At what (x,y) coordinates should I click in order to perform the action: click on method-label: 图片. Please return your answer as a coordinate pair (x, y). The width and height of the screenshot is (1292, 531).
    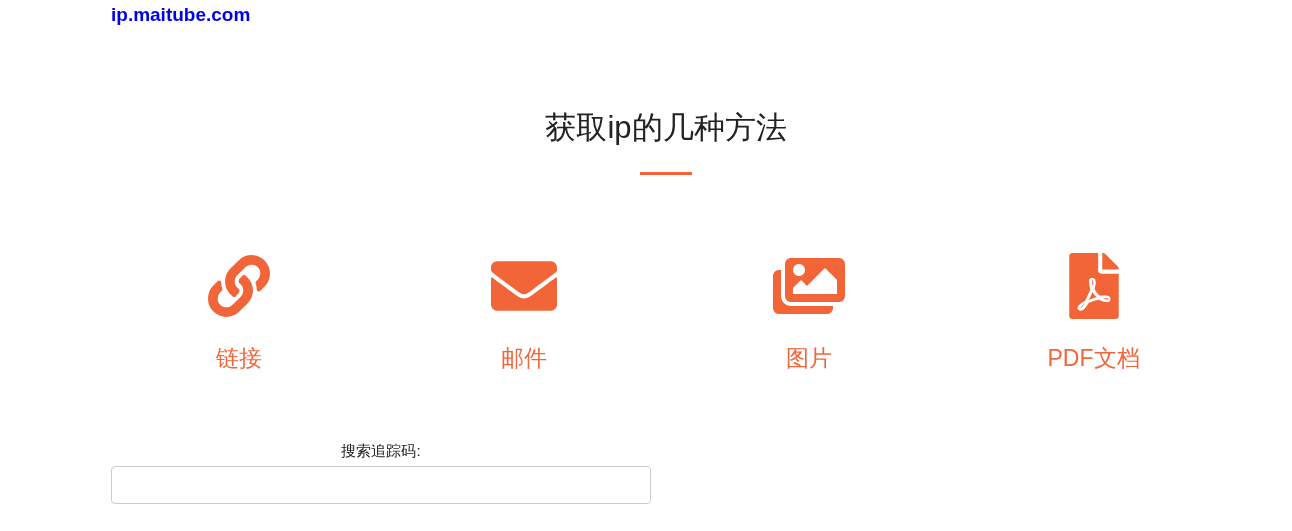
    Looking at the image, I should click on (808, 358).